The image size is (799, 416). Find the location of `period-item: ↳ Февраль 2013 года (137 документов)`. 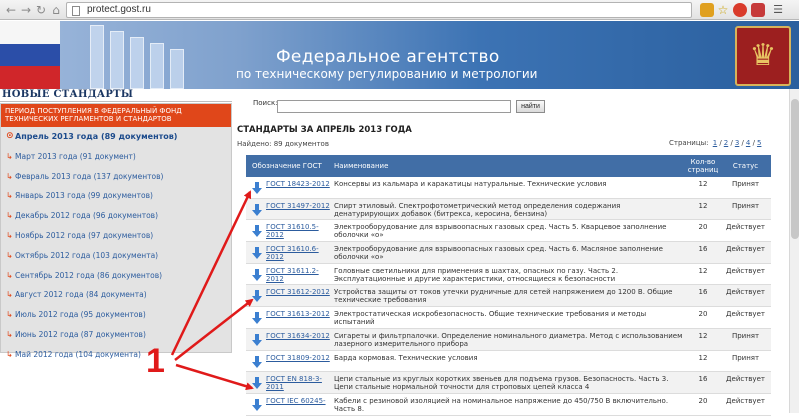

period-item: ↳ Февраль 2013 года (137 документов) is located at coordinates (116, 181).